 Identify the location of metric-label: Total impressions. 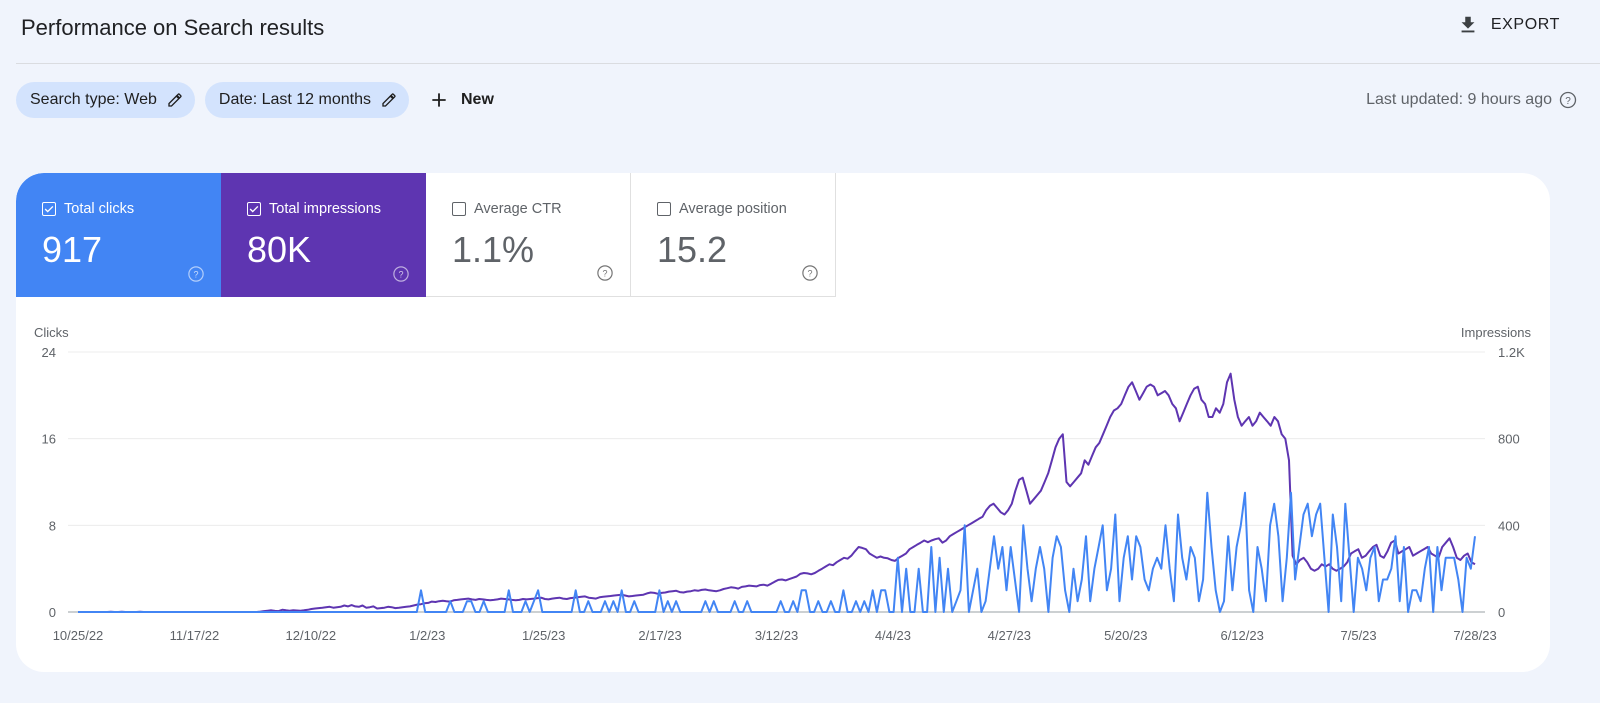
(325, 209).